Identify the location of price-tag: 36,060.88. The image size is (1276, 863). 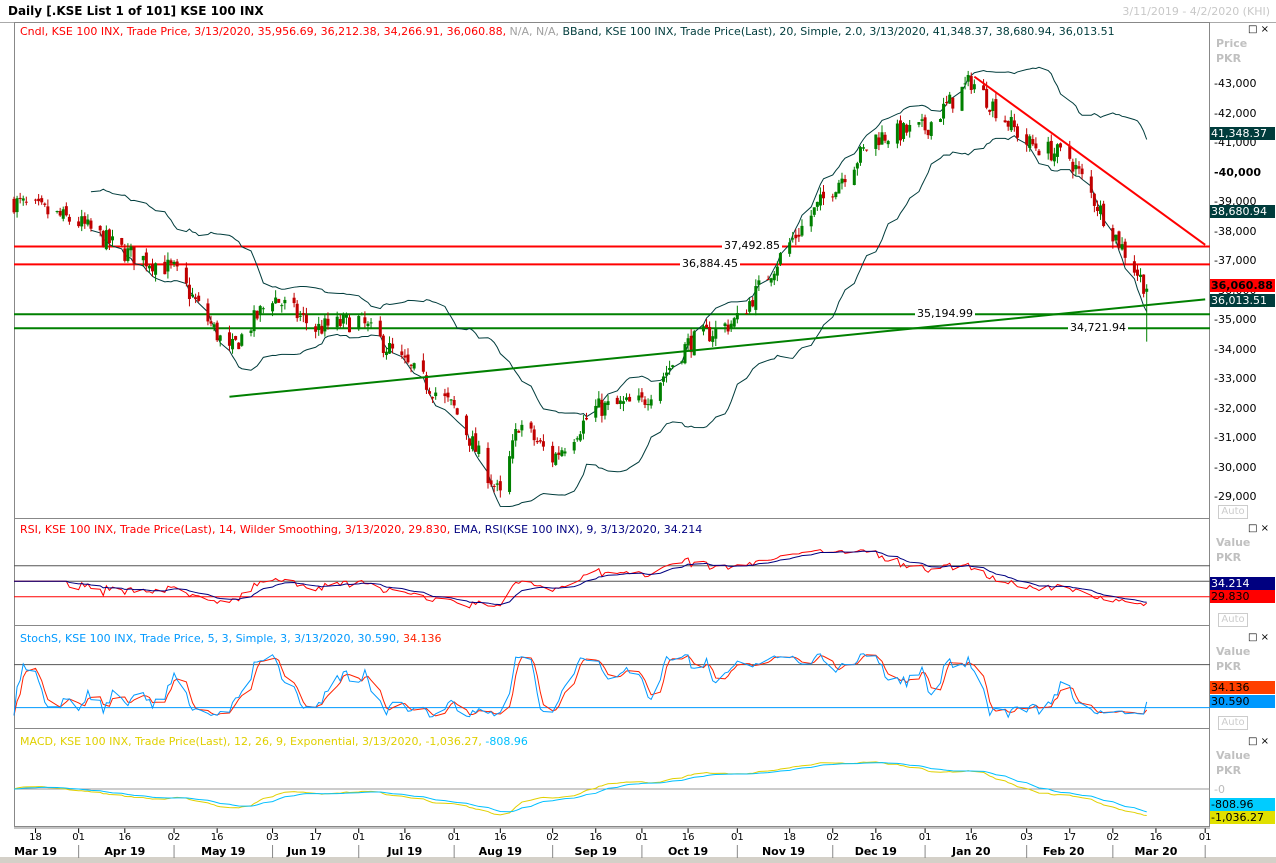
(1242, 285).